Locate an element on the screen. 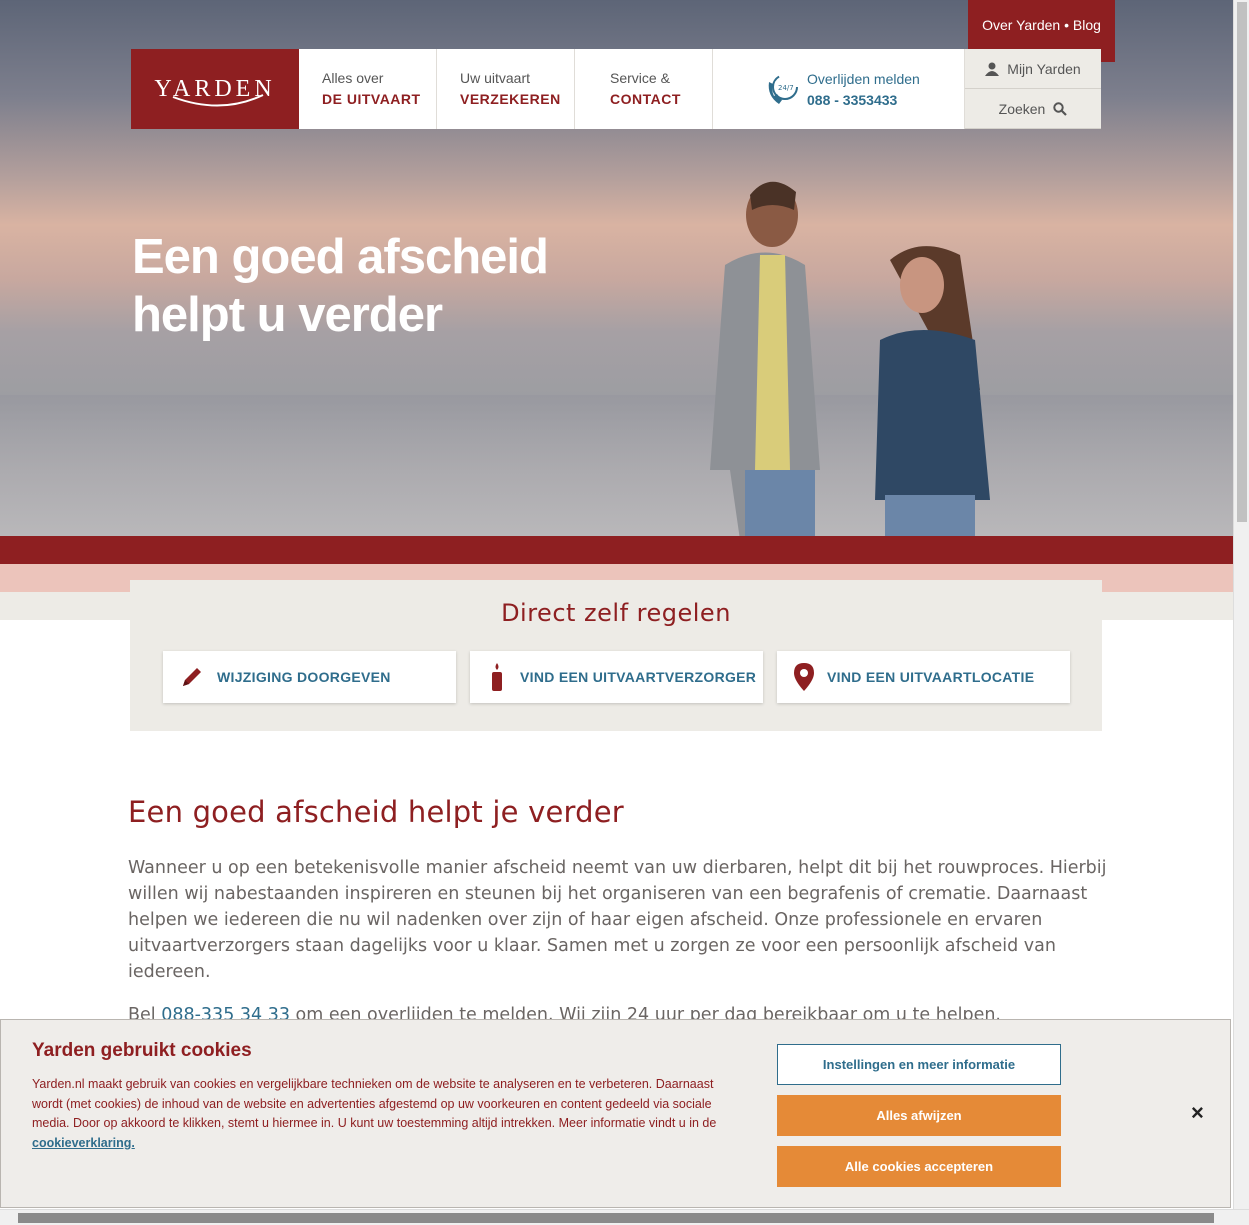  nav-item-big: CONTACT is located at coordinates (645, 99).